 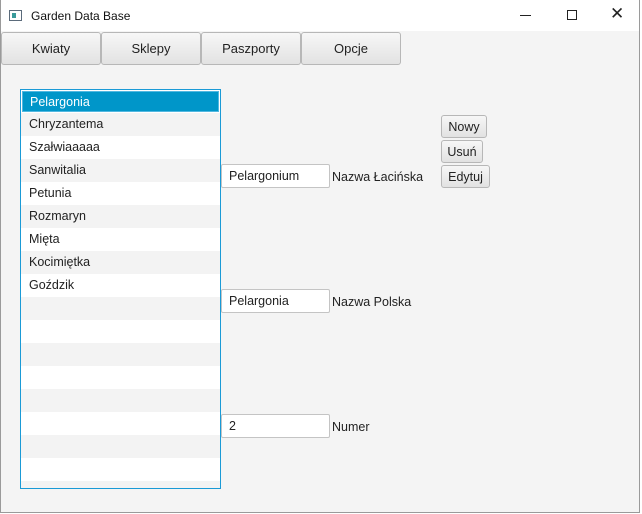 I want to click on minimize-icon, so click(x=525, y=15).